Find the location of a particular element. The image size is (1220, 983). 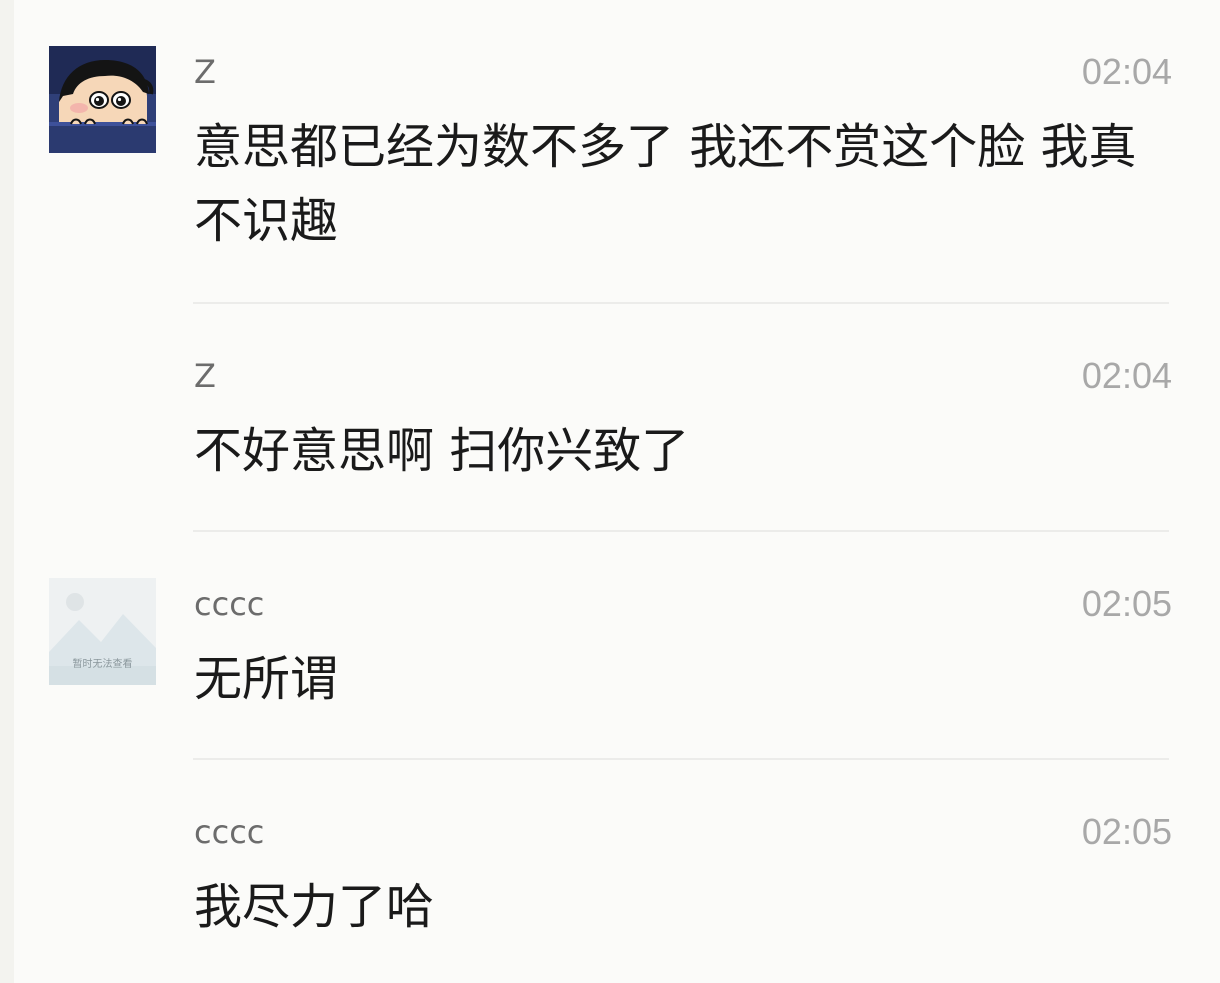

avatar-caption: 暂时无法查看 is located at coordinates (103, 663).